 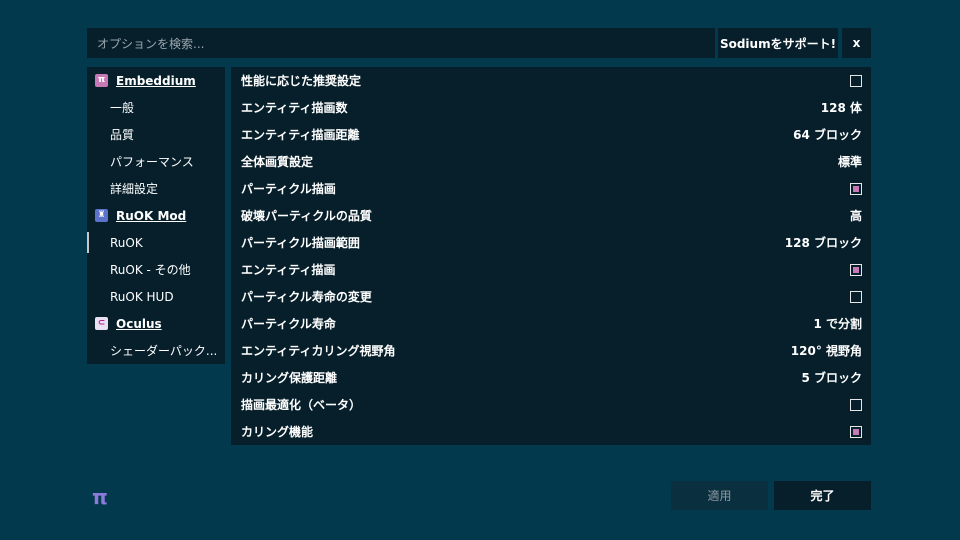 What do you see at coordinates (288, 324) in the screenshot?
I see `option-label: パーティクル寿命` at bounding box center [288, 324].